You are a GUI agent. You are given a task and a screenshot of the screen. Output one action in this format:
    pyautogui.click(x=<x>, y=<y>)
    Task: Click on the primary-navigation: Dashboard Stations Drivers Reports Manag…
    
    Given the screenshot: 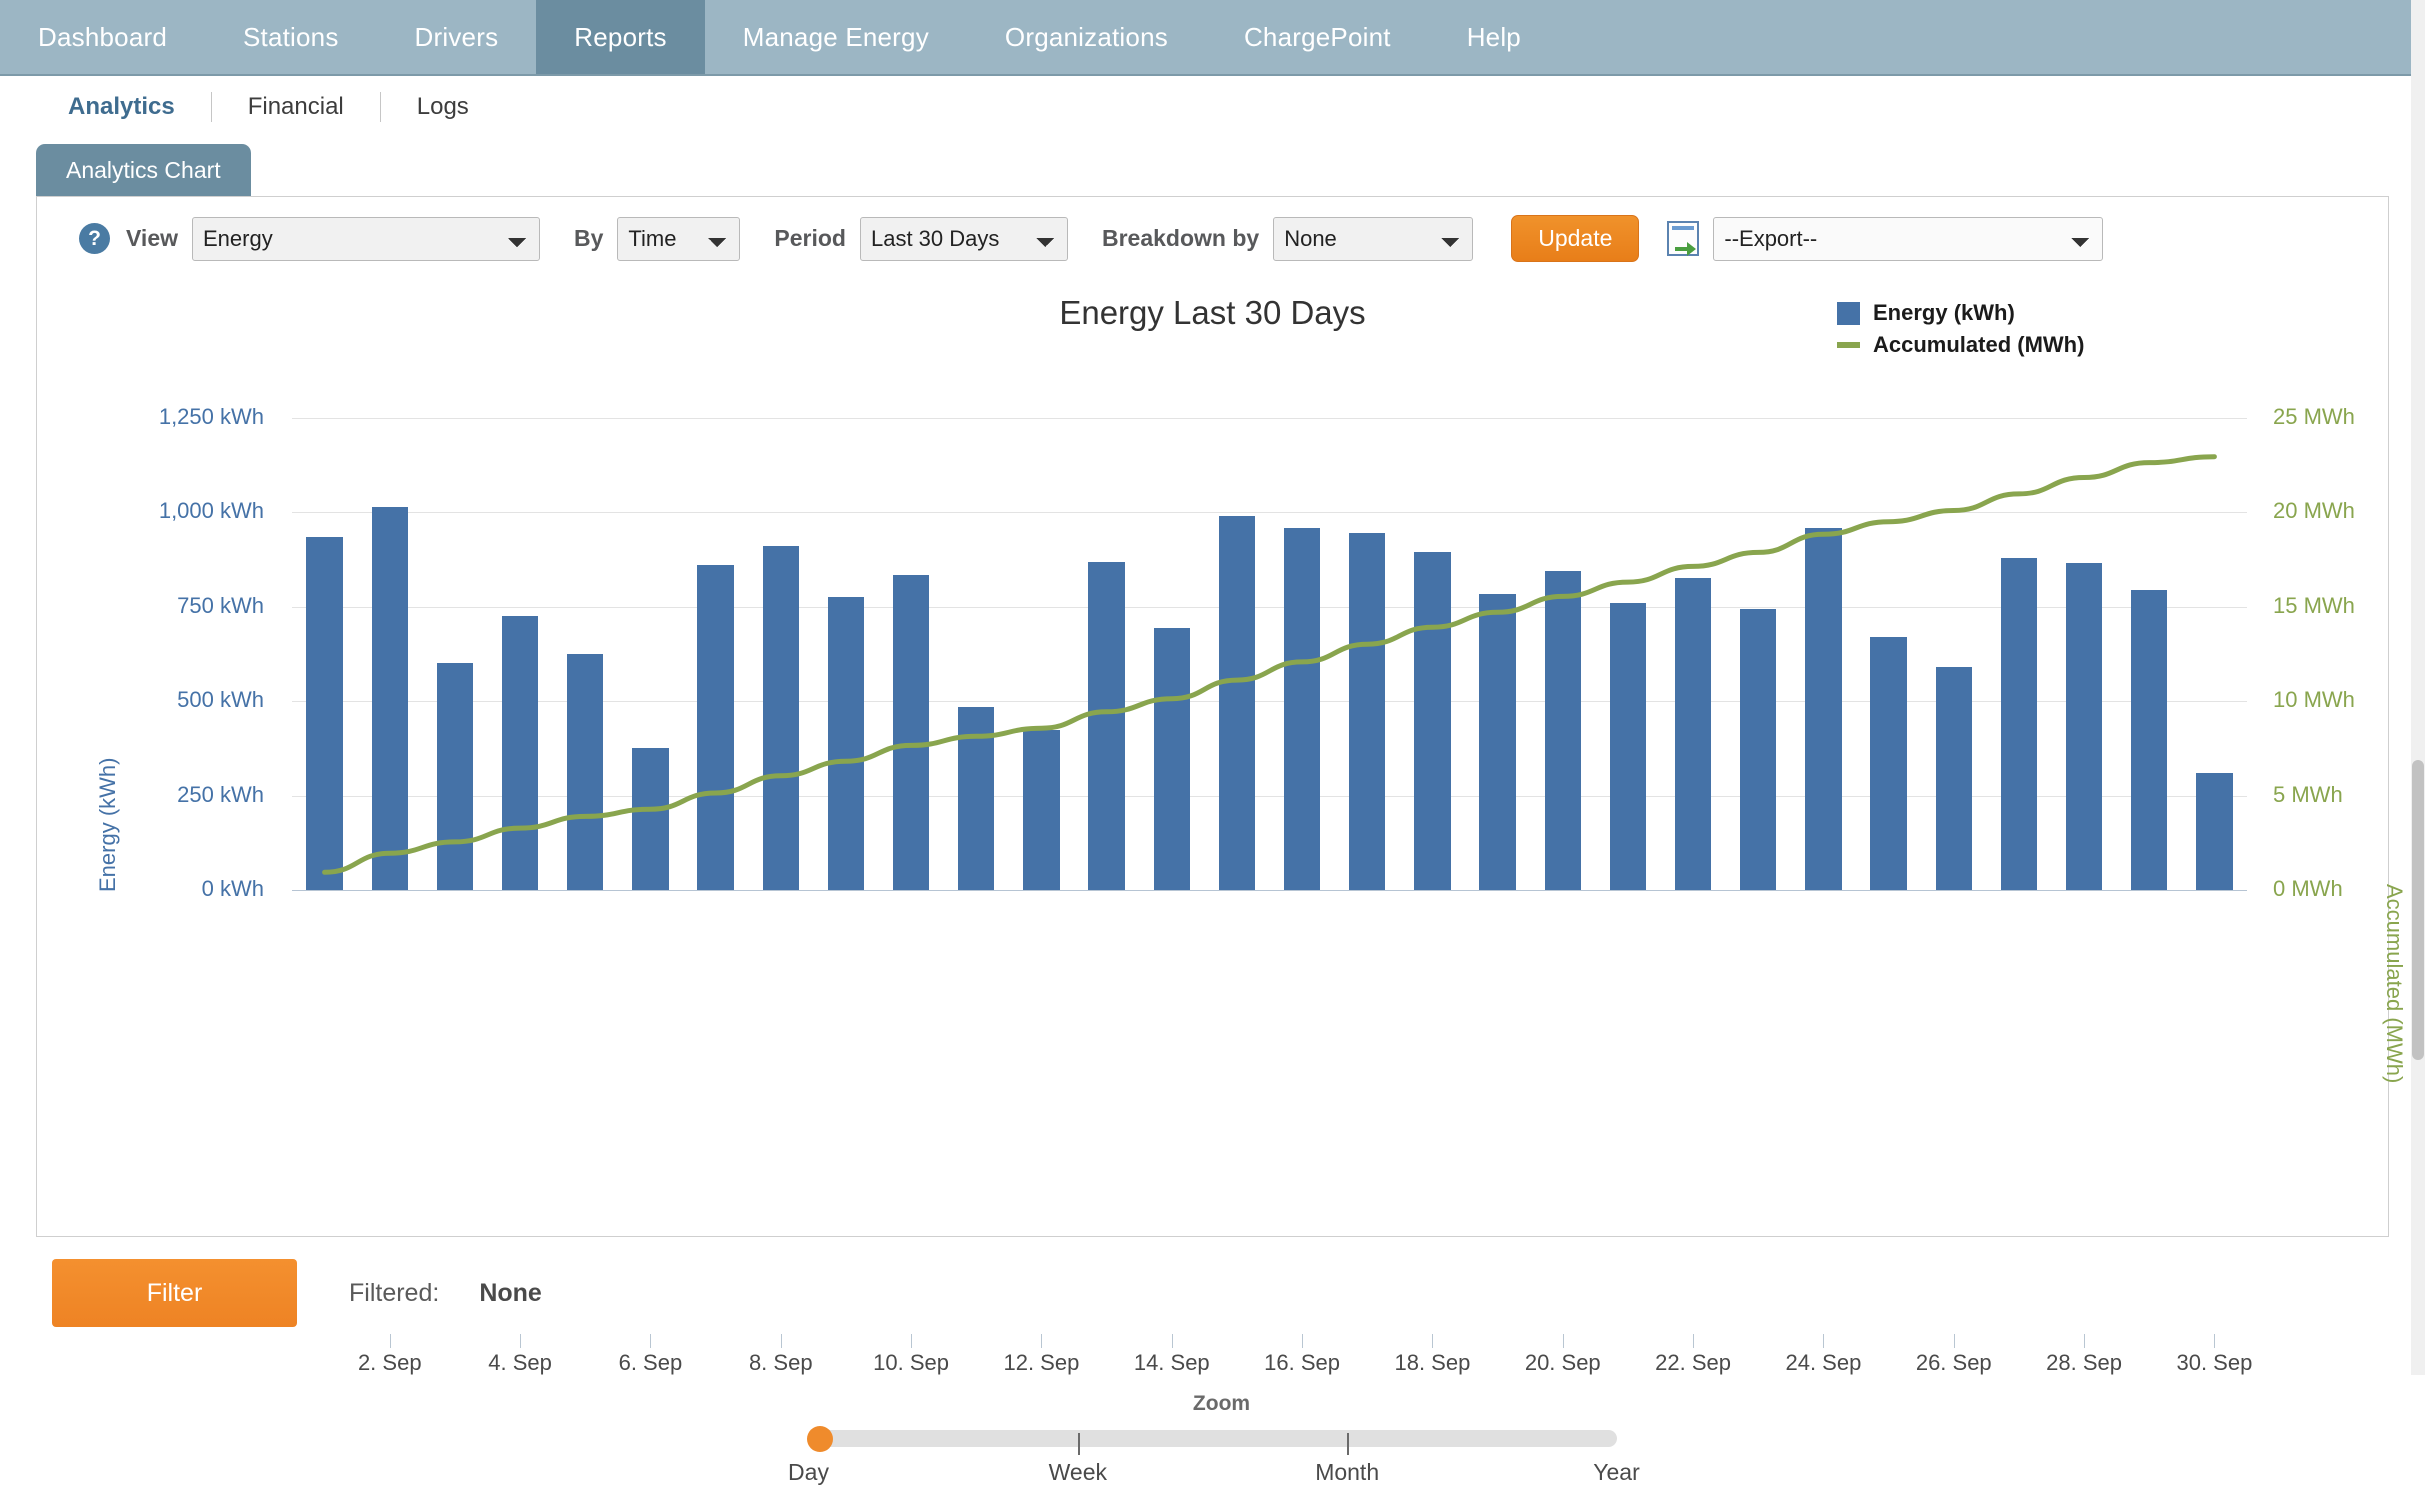 What is the action you would take?
    pyautogui.click(x=1212, y=38)
    